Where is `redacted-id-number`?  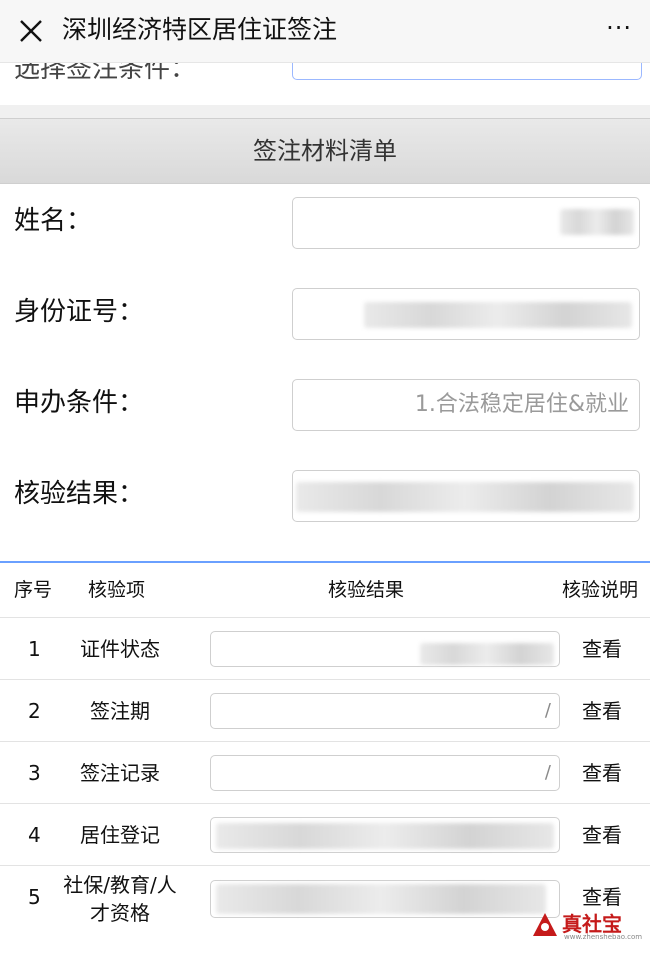 redacted-id-number is located at coordinates (498, 315).